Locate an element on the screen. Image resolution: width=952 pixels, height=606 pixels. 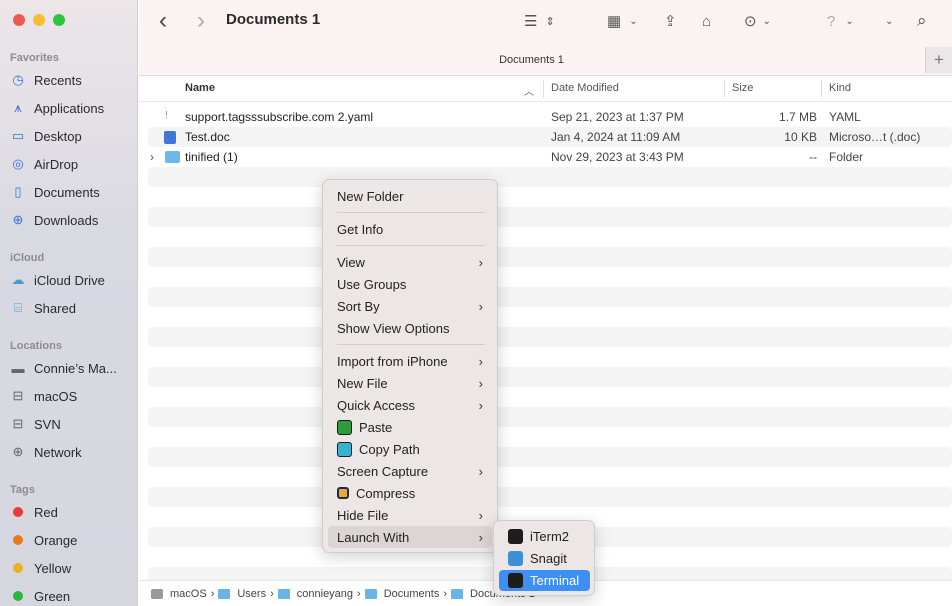
column-date-modified: Date Modified is located at coordinates (585, 88).